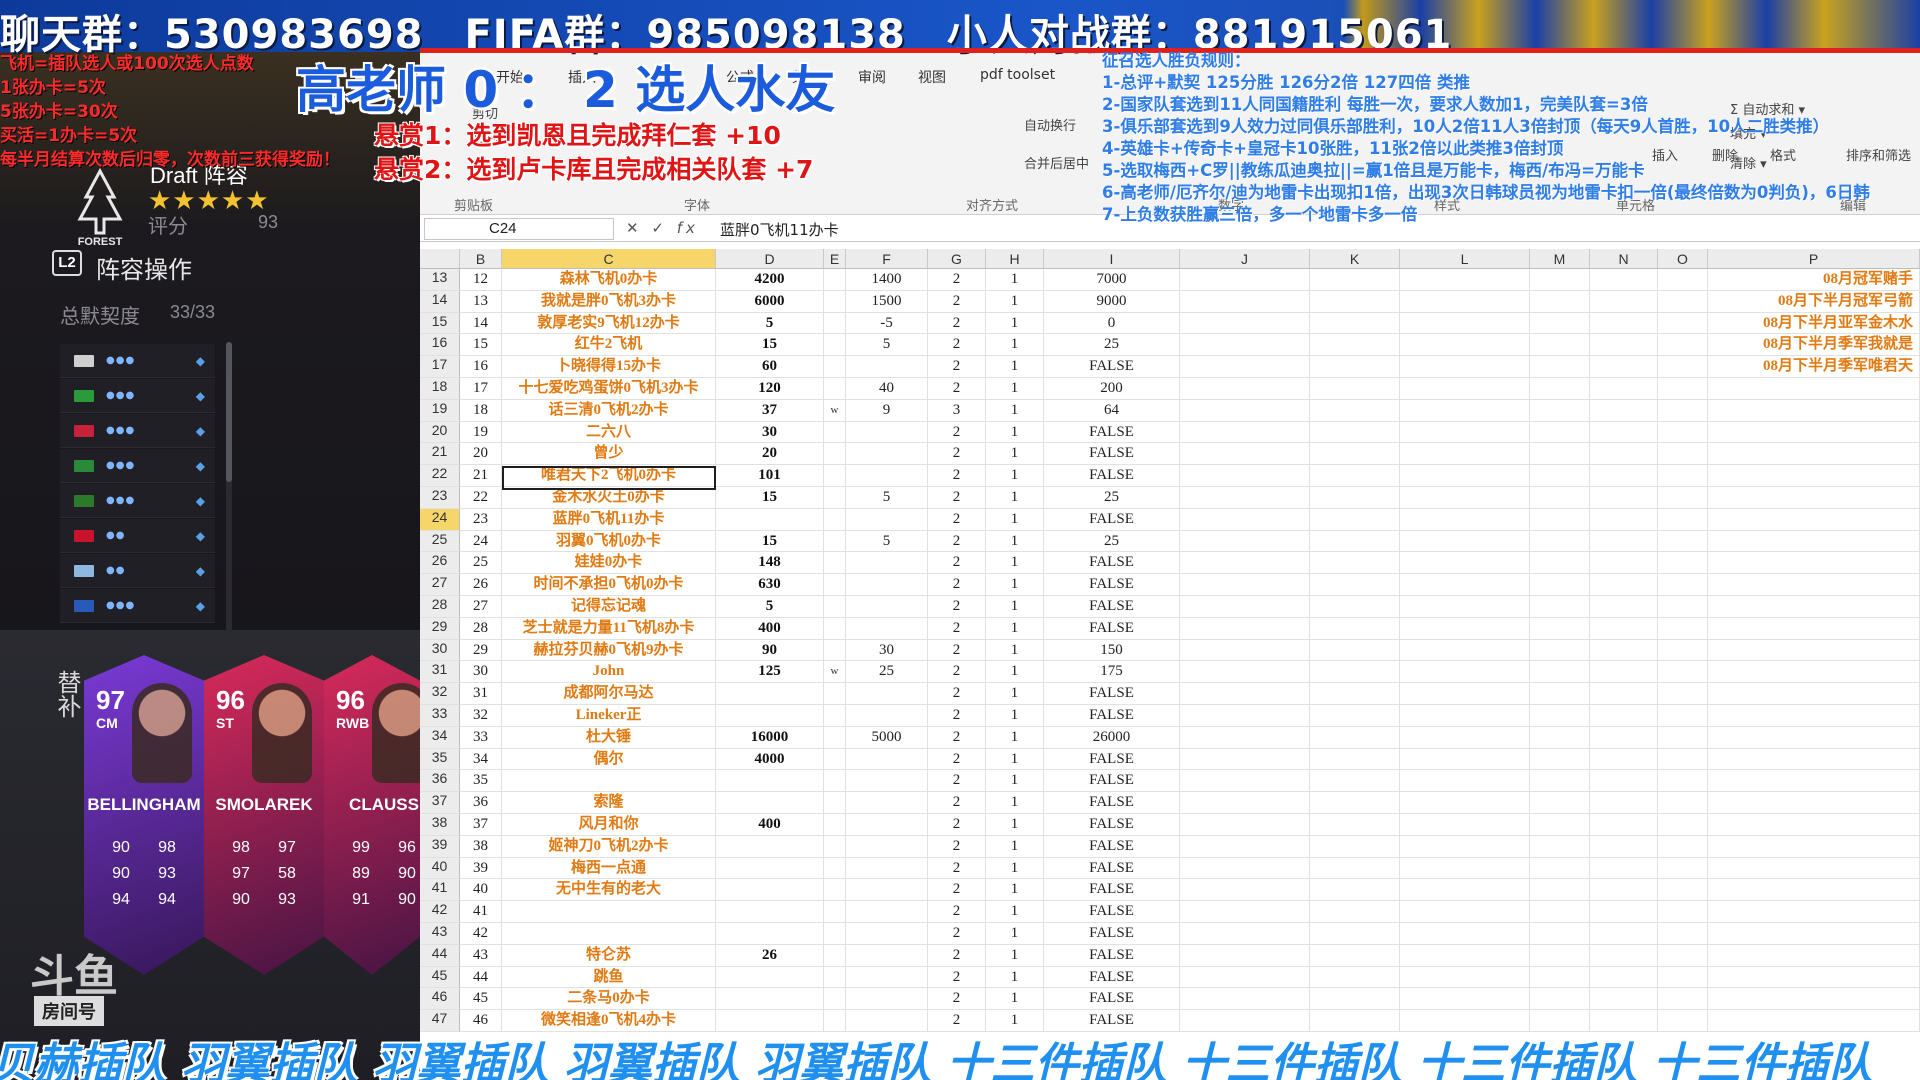  What do you see at coordinates (887, 737) in the screenshot?
I see `cell-f: 5000` at bounding box center [887, 737].